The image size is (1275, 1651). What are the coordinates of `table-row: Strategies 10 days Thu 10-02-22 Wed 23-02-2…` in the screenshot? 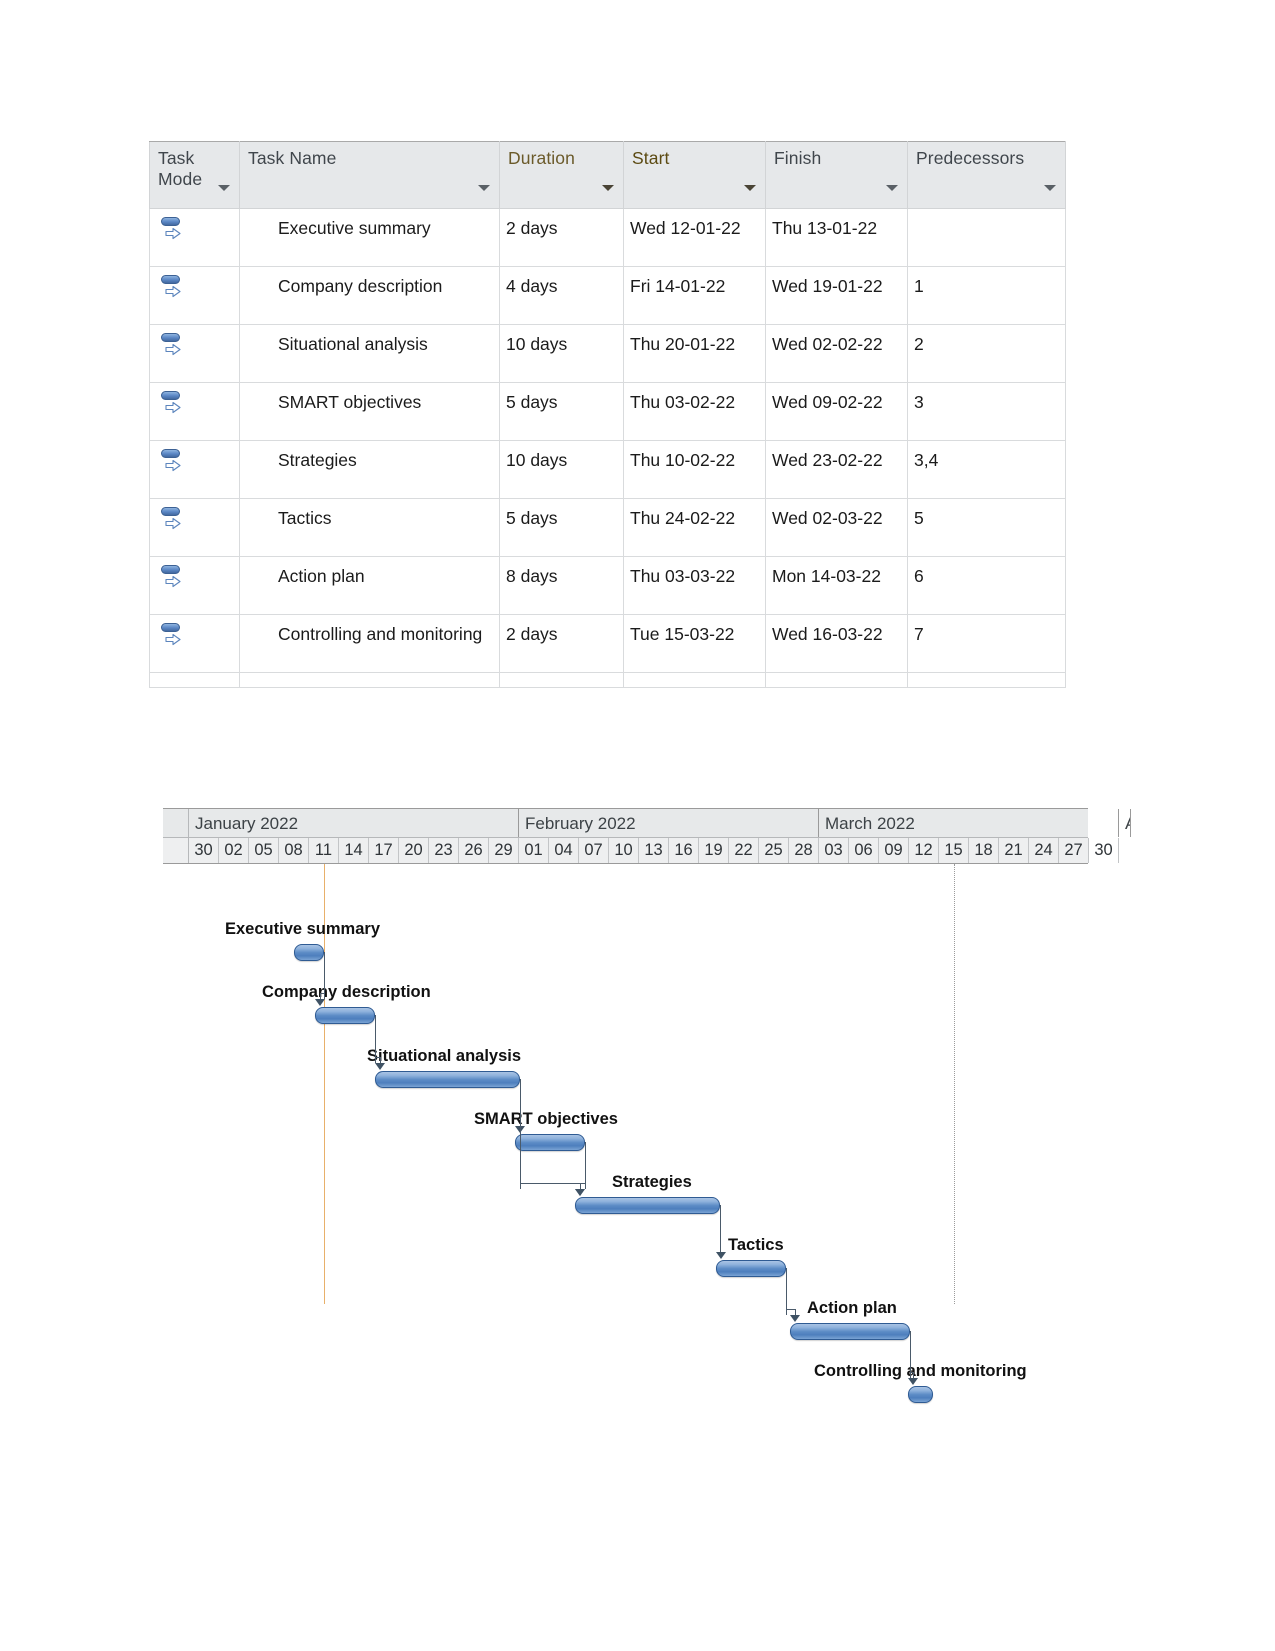 It's located at (607, 469).